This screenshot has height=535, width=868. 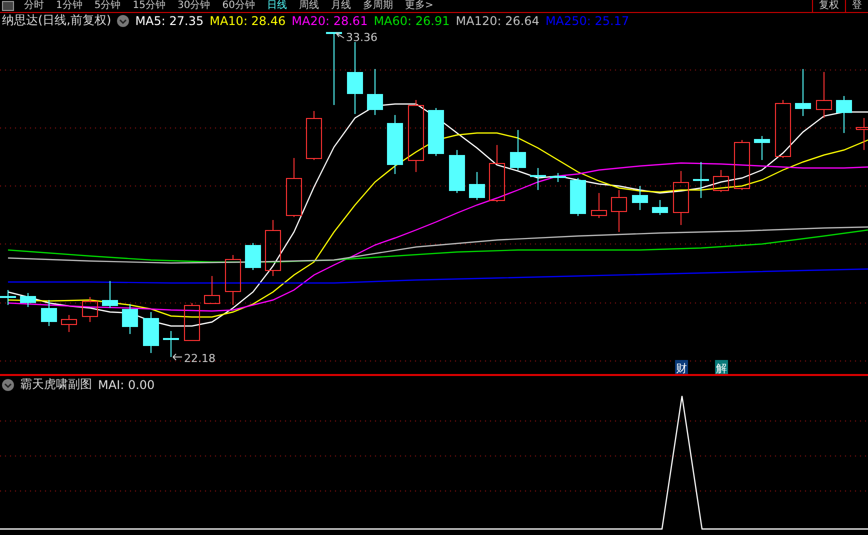 What do you see at coordinates (169, 21) in the screenshot?
I see `ma-indicator: MA5: 27.35` at bounding box center [169, 21].